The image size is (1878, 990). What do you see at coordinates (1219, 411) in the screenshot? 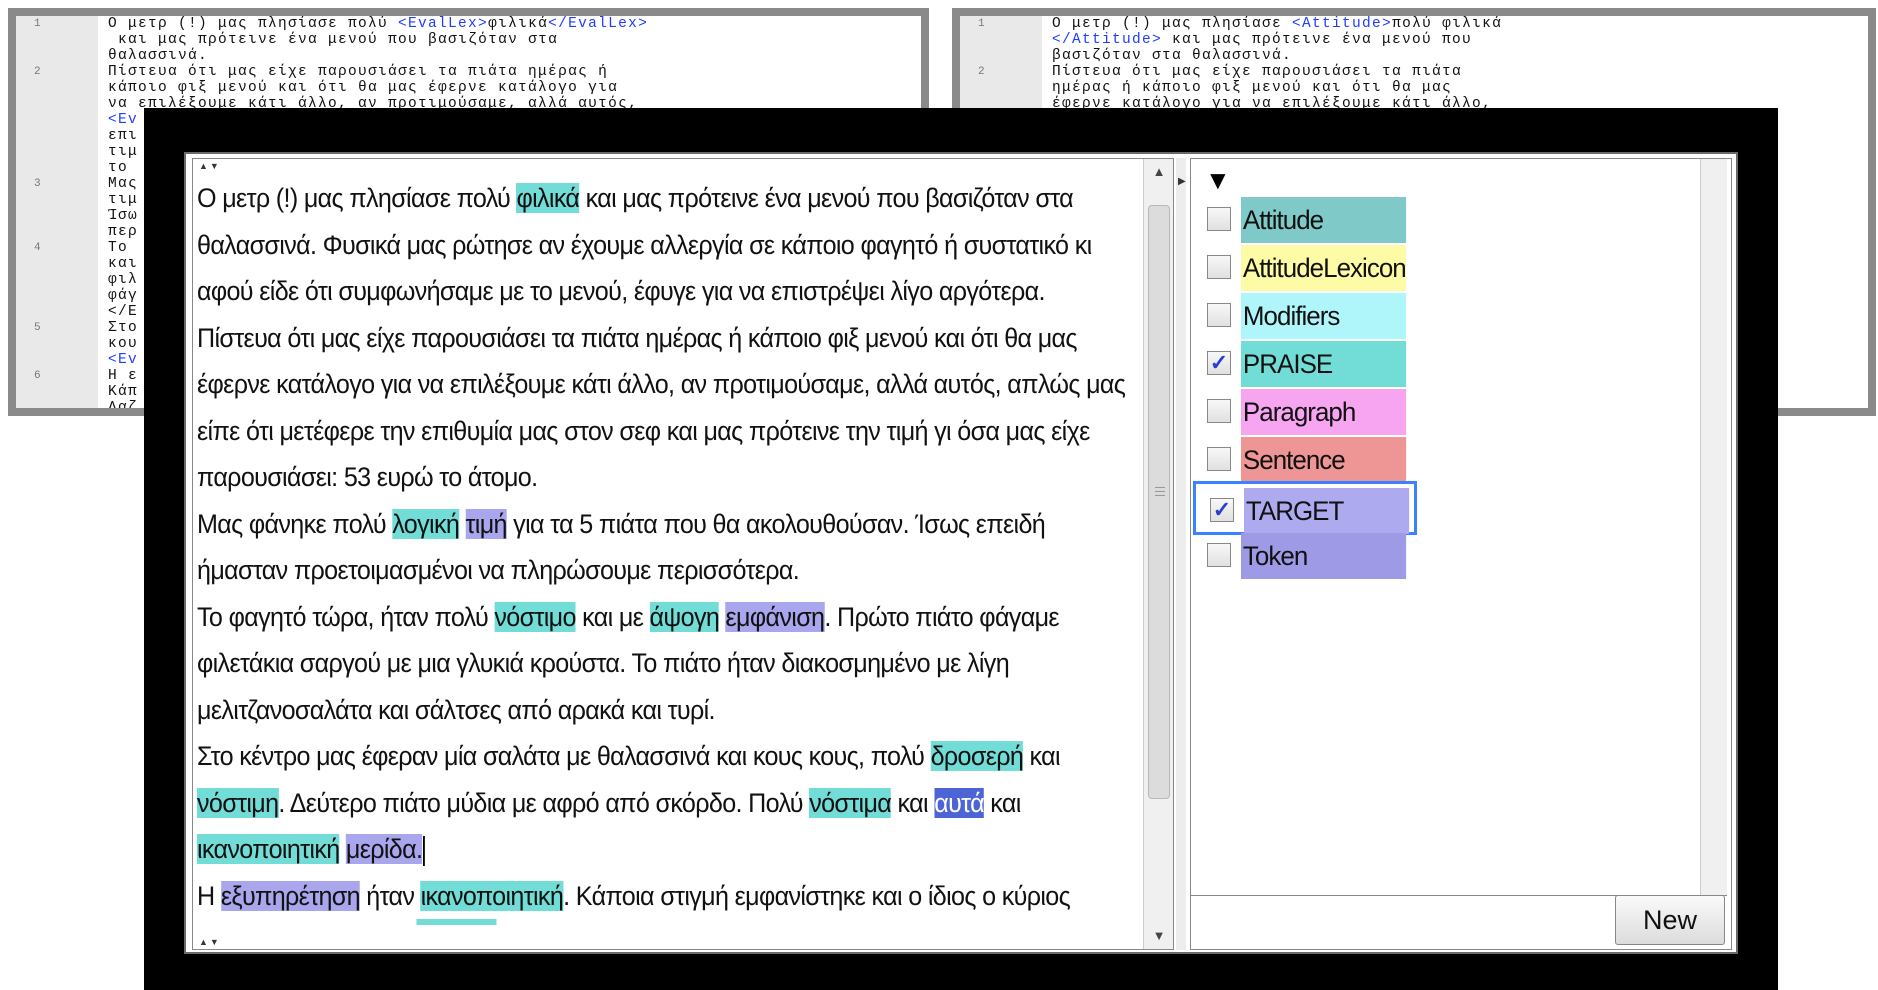
I see `tag-checkbox-paragraph` at bounding box center [1219, 411].